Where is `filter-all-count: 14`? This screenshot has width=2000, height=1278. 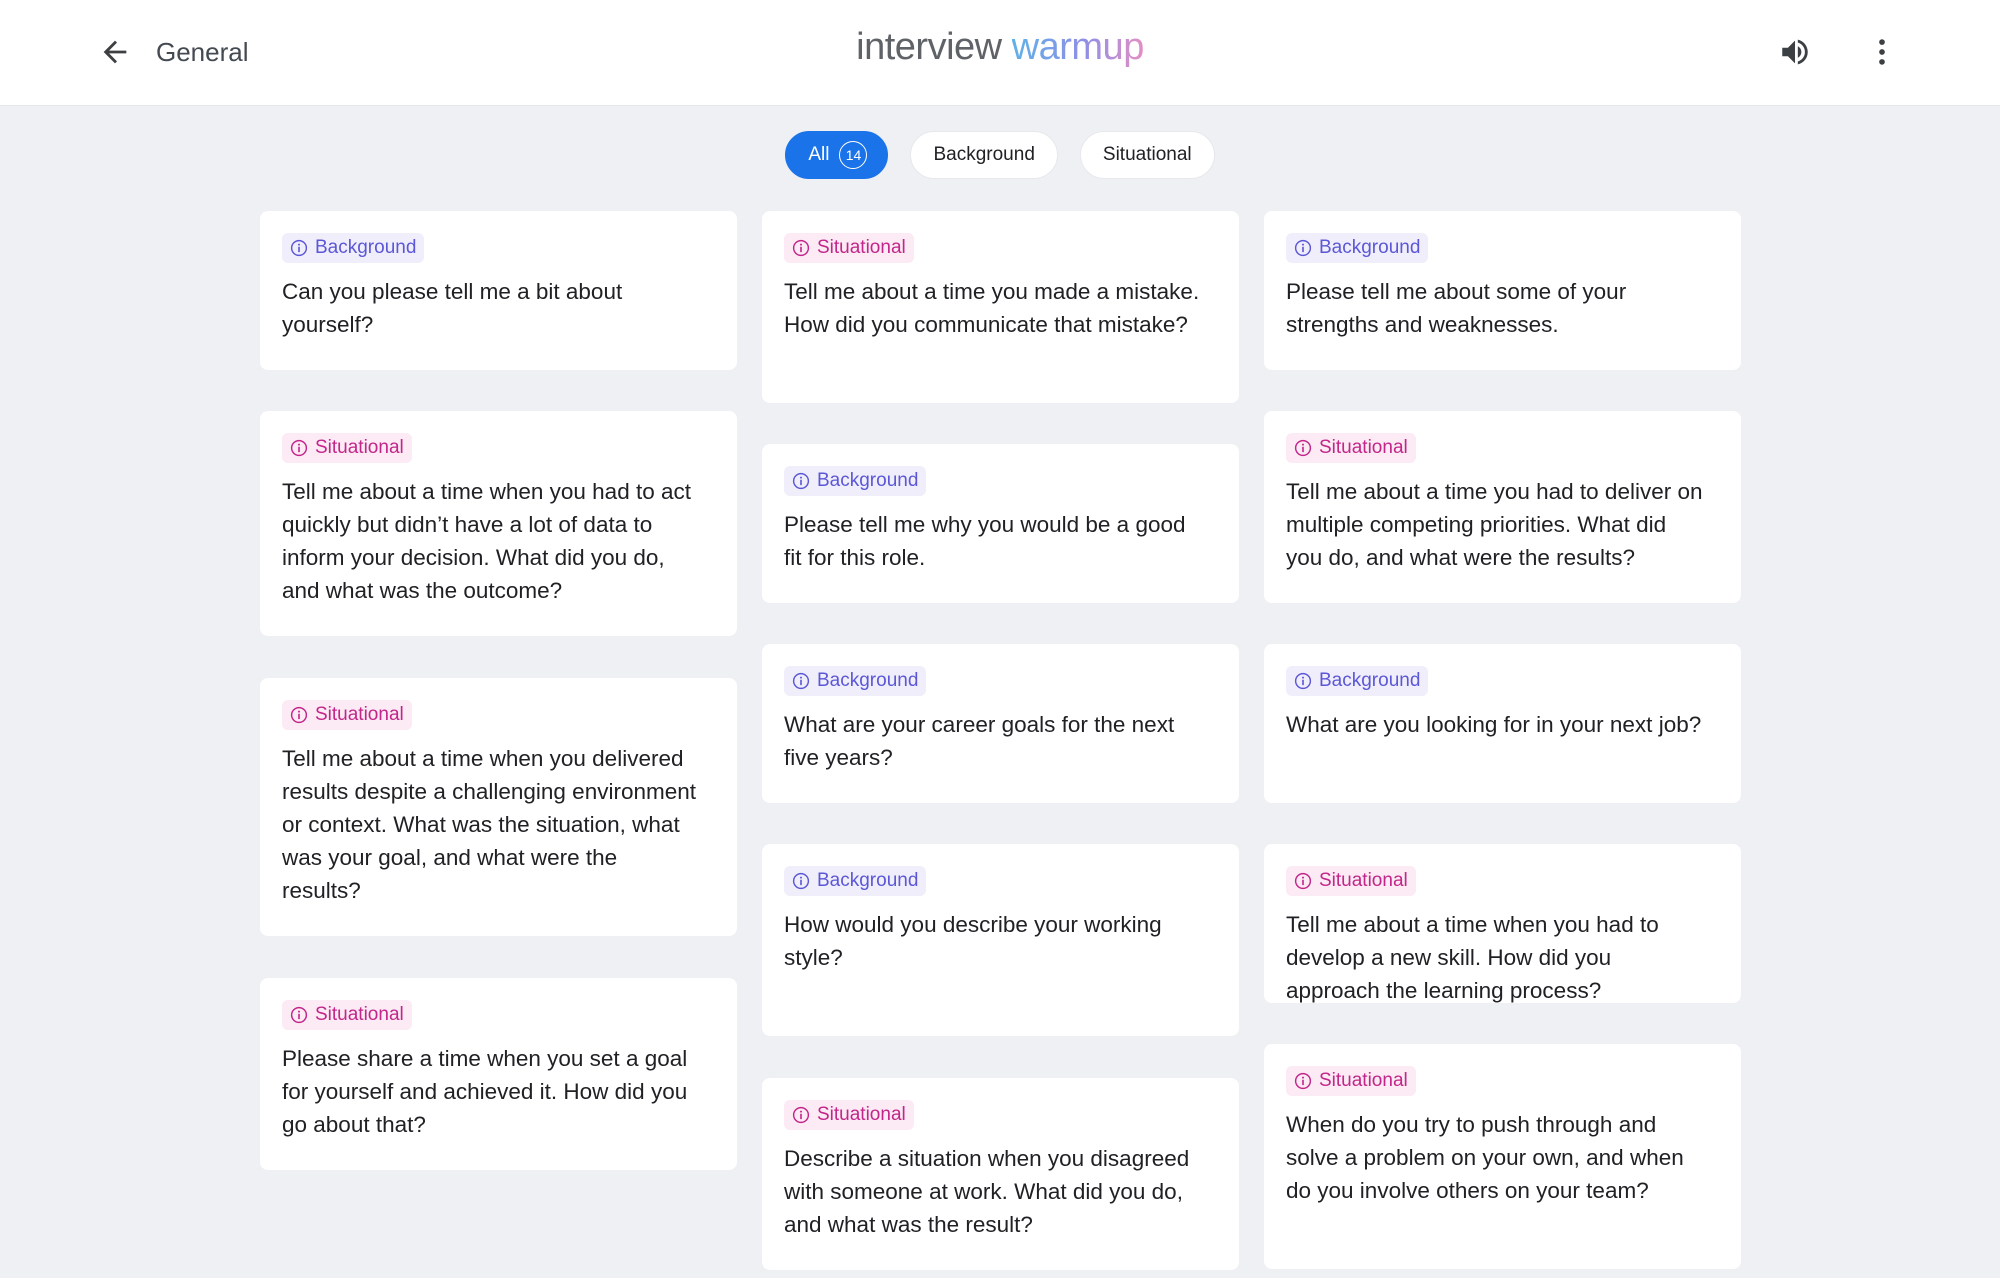
filter-all-count: 14 is located at coordinates (853, 155).